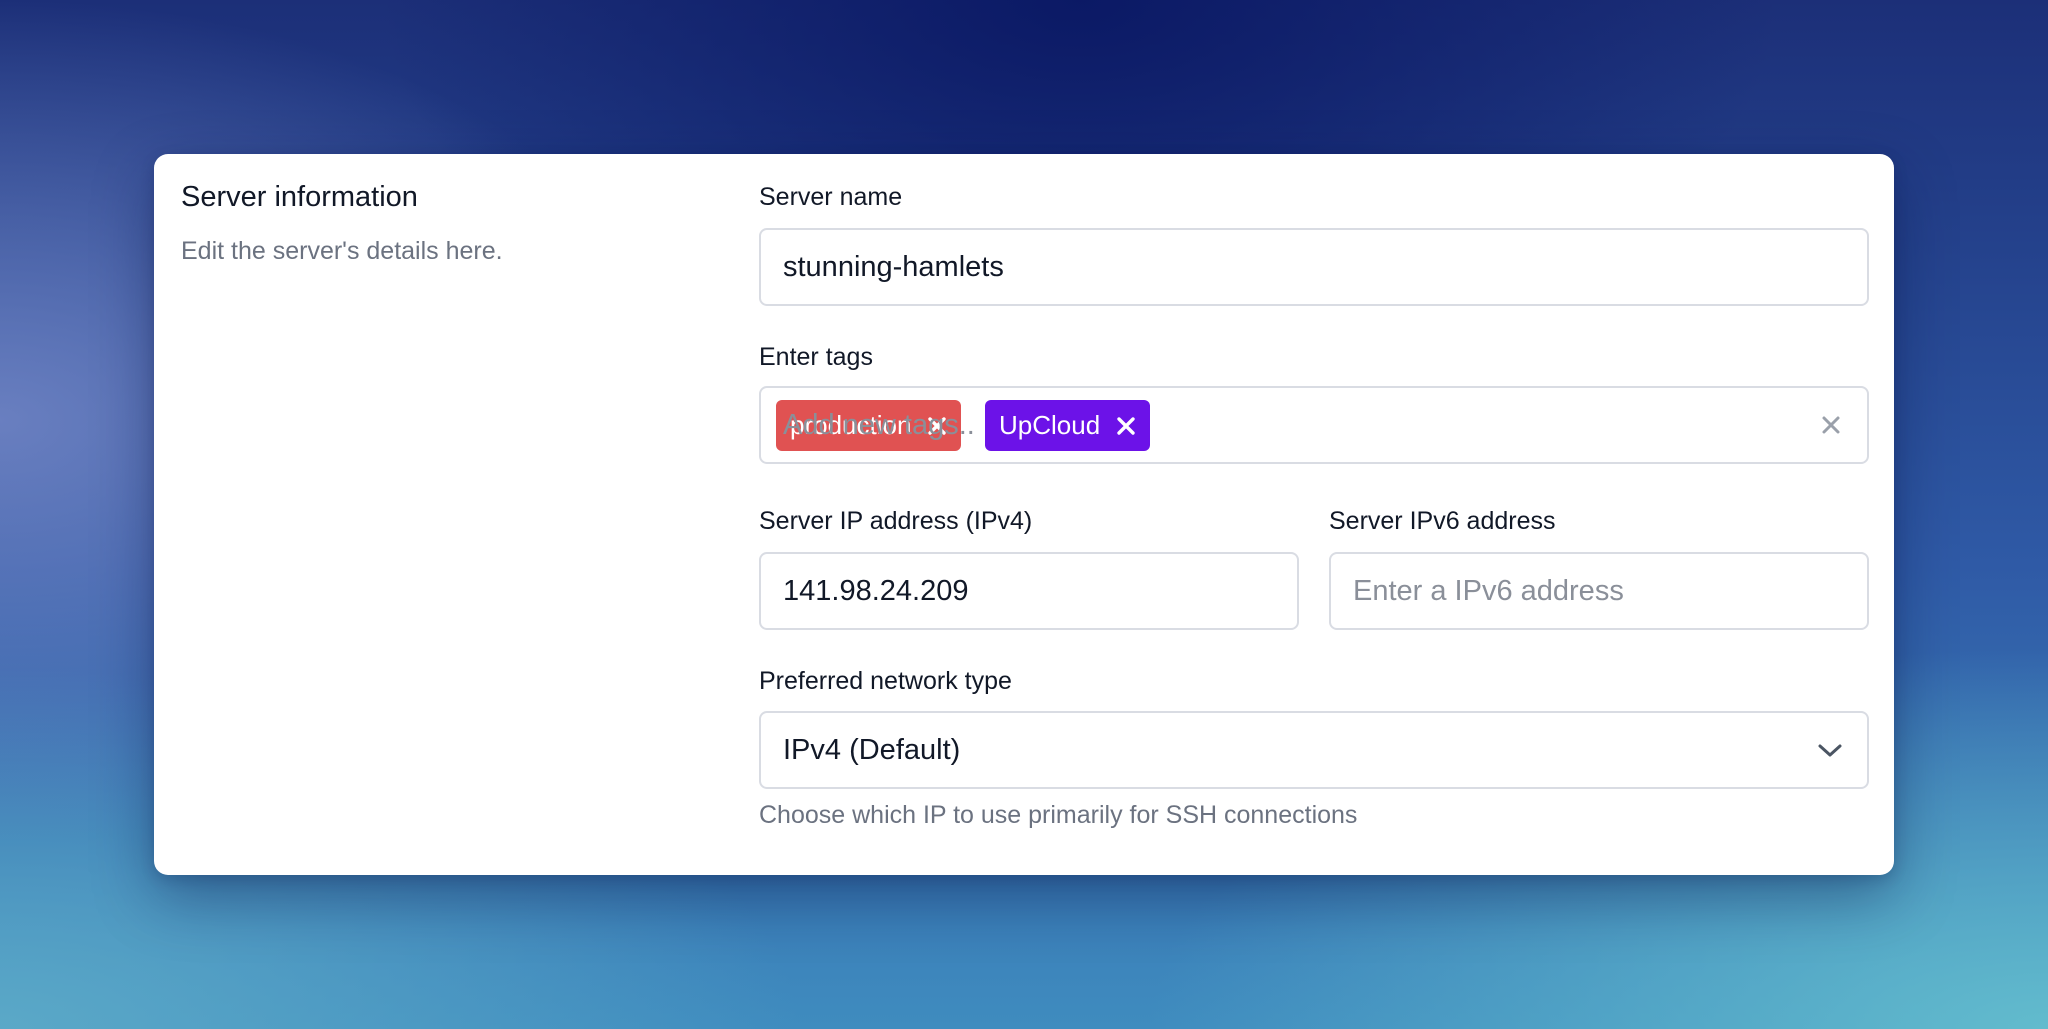 This screenshot has height=1029, width=2048. What do you see at coordinates (816, 357) in the screenshot?
I see `tags-label: Enter tags` at bounding box center [816, 357].